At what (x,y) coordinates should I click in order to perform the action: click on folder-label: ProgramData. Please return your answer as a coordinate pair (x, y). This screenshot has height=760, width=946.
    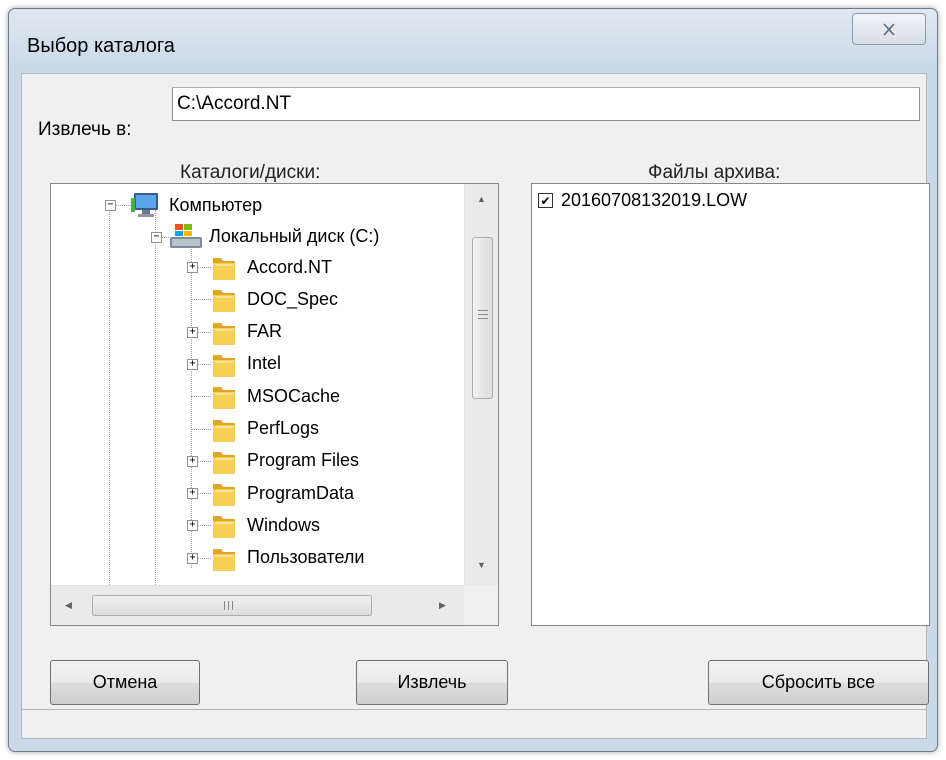
    Looking at the image, I should click on (301, 492).